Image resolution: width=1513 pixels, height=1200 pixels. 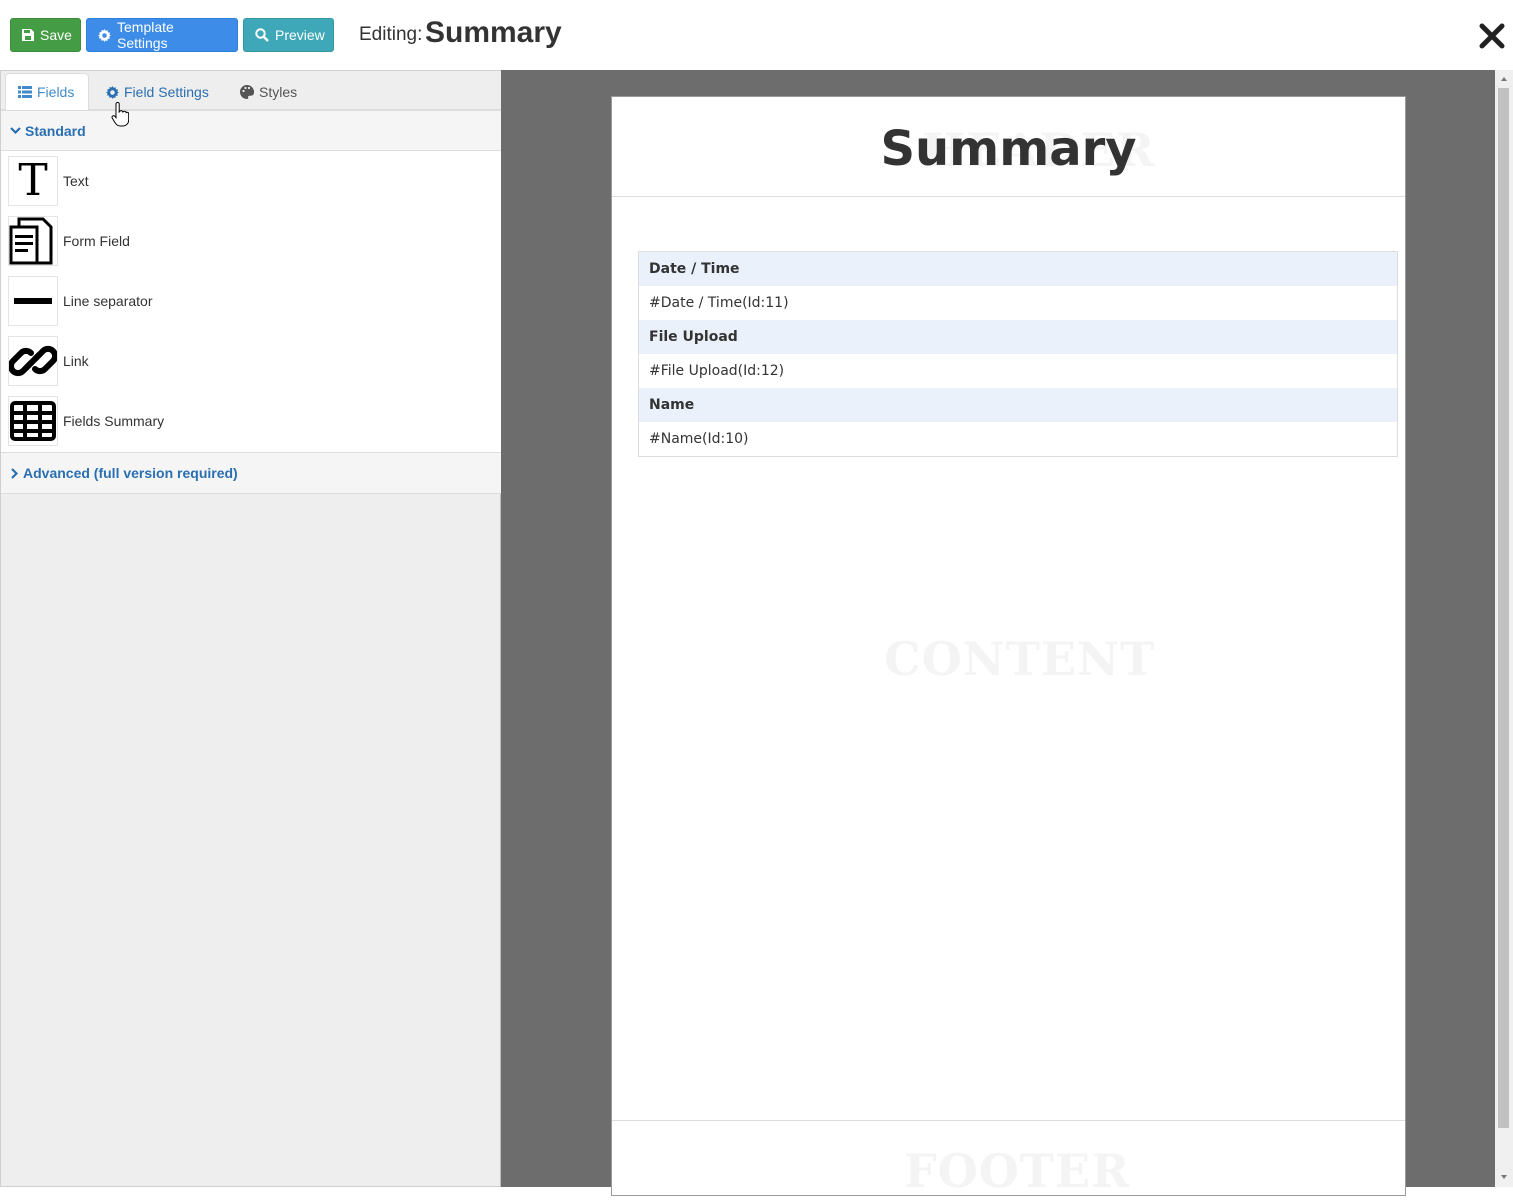 I want to click on summary-row-value: #File Upload(Id:12), so click(x=1018, y=371).